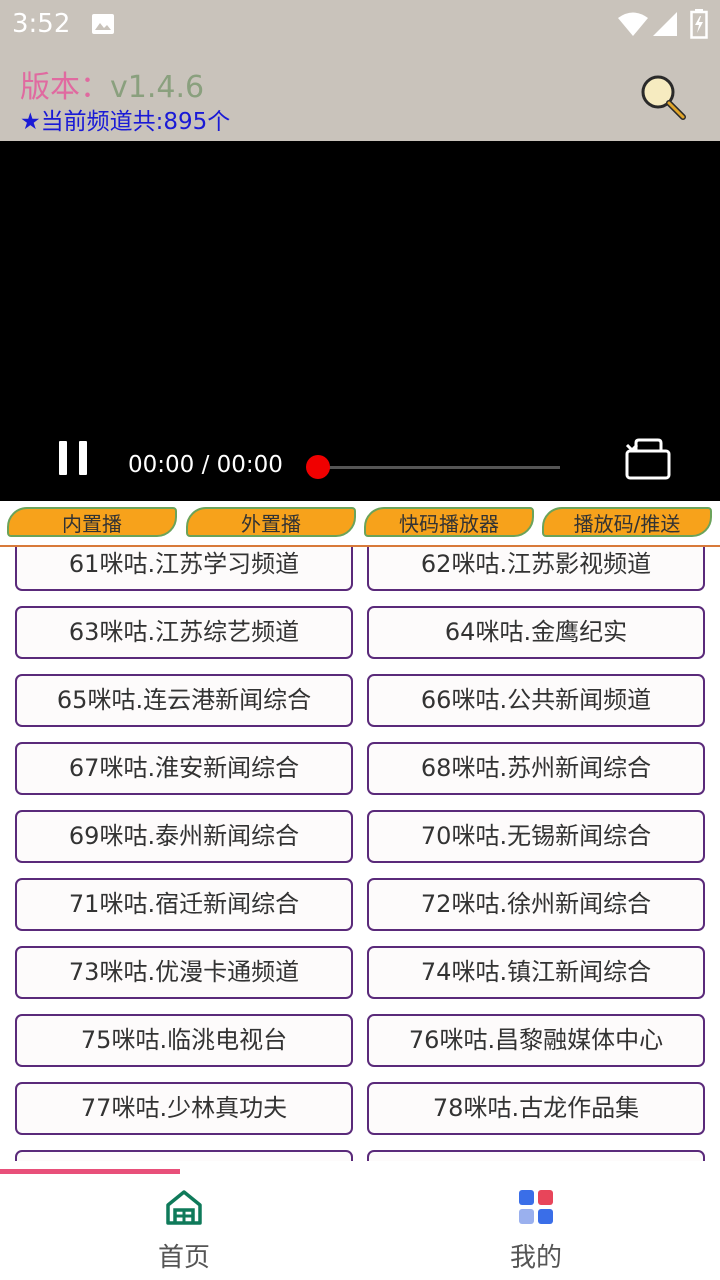 This screenshot has width=720, height=1280. I want to click on image-notification-icon, so click(103, 24).